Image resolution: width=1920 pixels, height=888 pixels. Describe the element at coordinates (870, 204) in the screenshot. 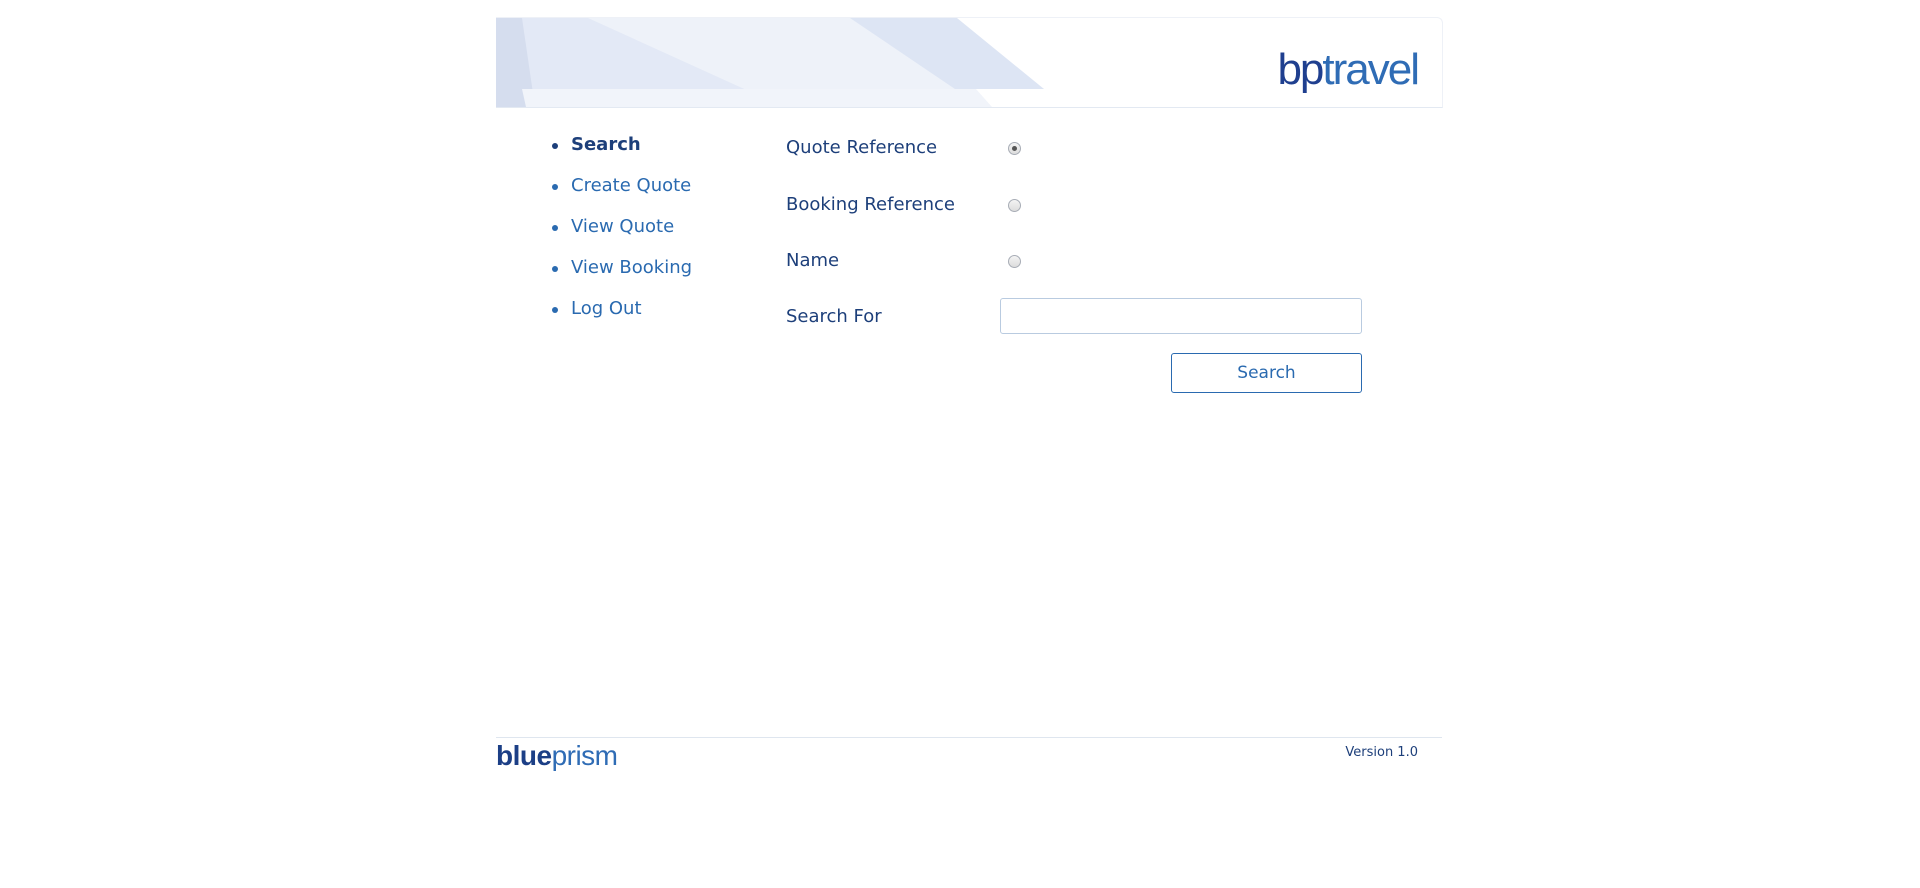

I see `booking-reference-label: Booking Reference` at that location.